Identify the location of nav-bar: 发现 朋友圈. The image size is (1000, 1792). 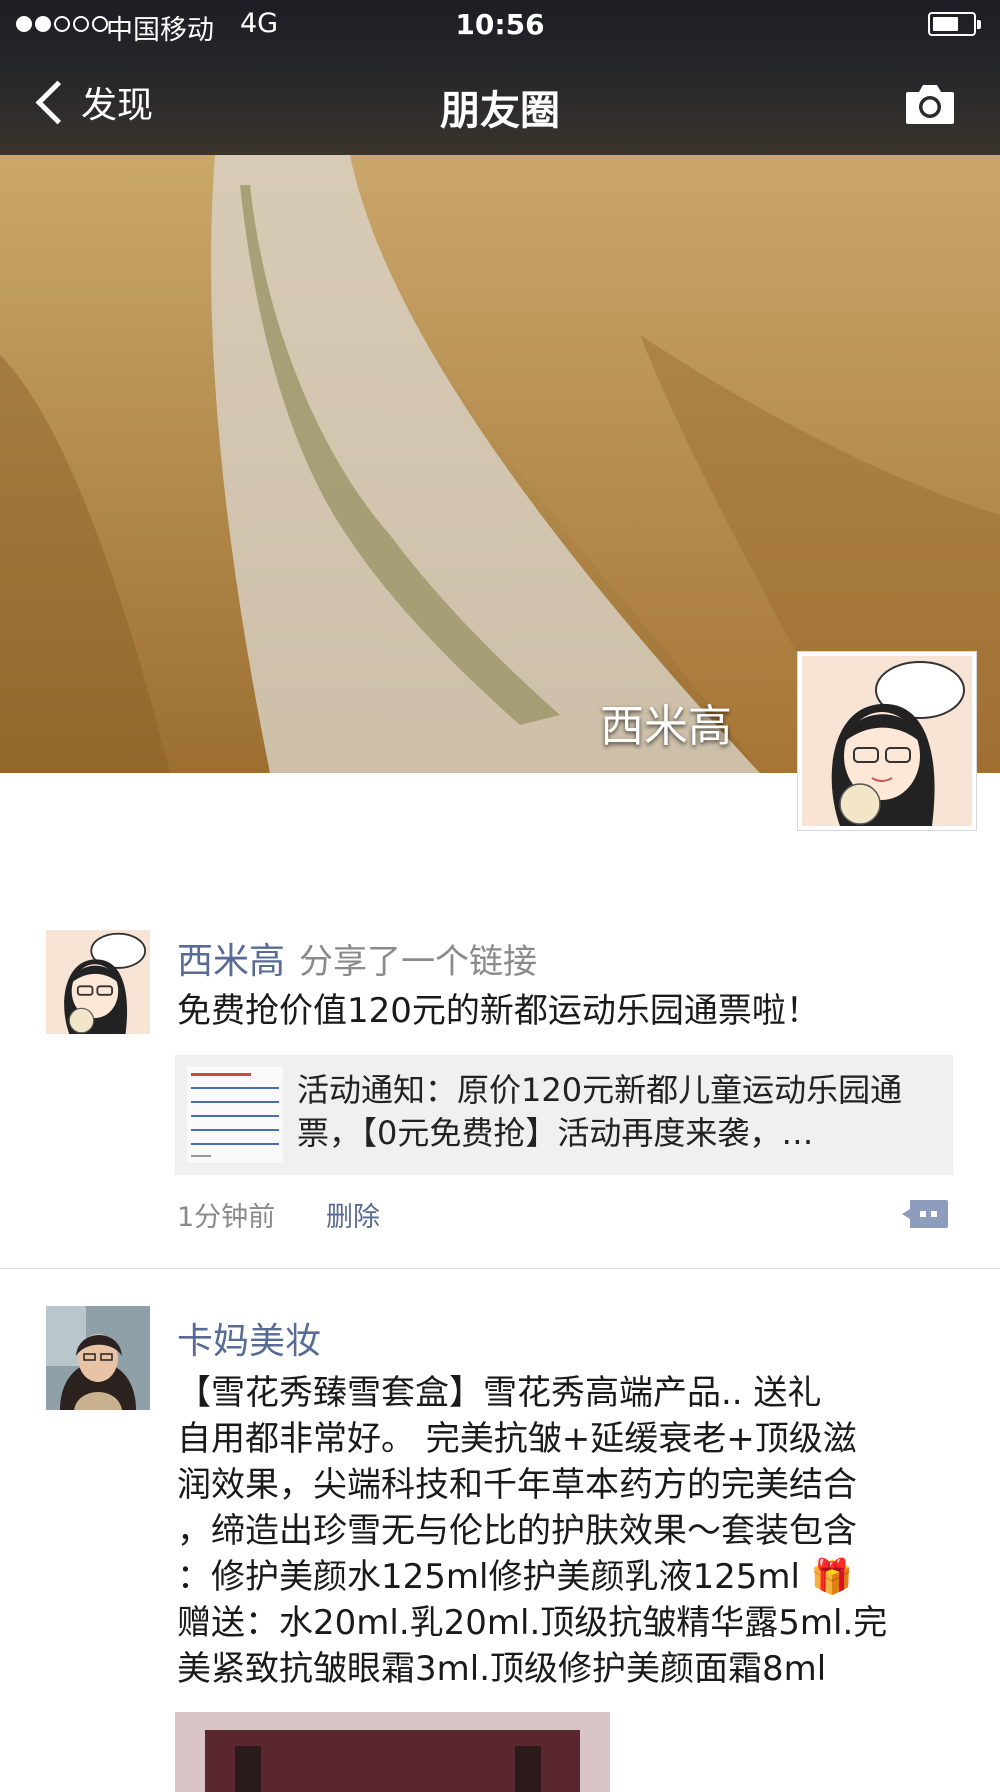
(500, 103).